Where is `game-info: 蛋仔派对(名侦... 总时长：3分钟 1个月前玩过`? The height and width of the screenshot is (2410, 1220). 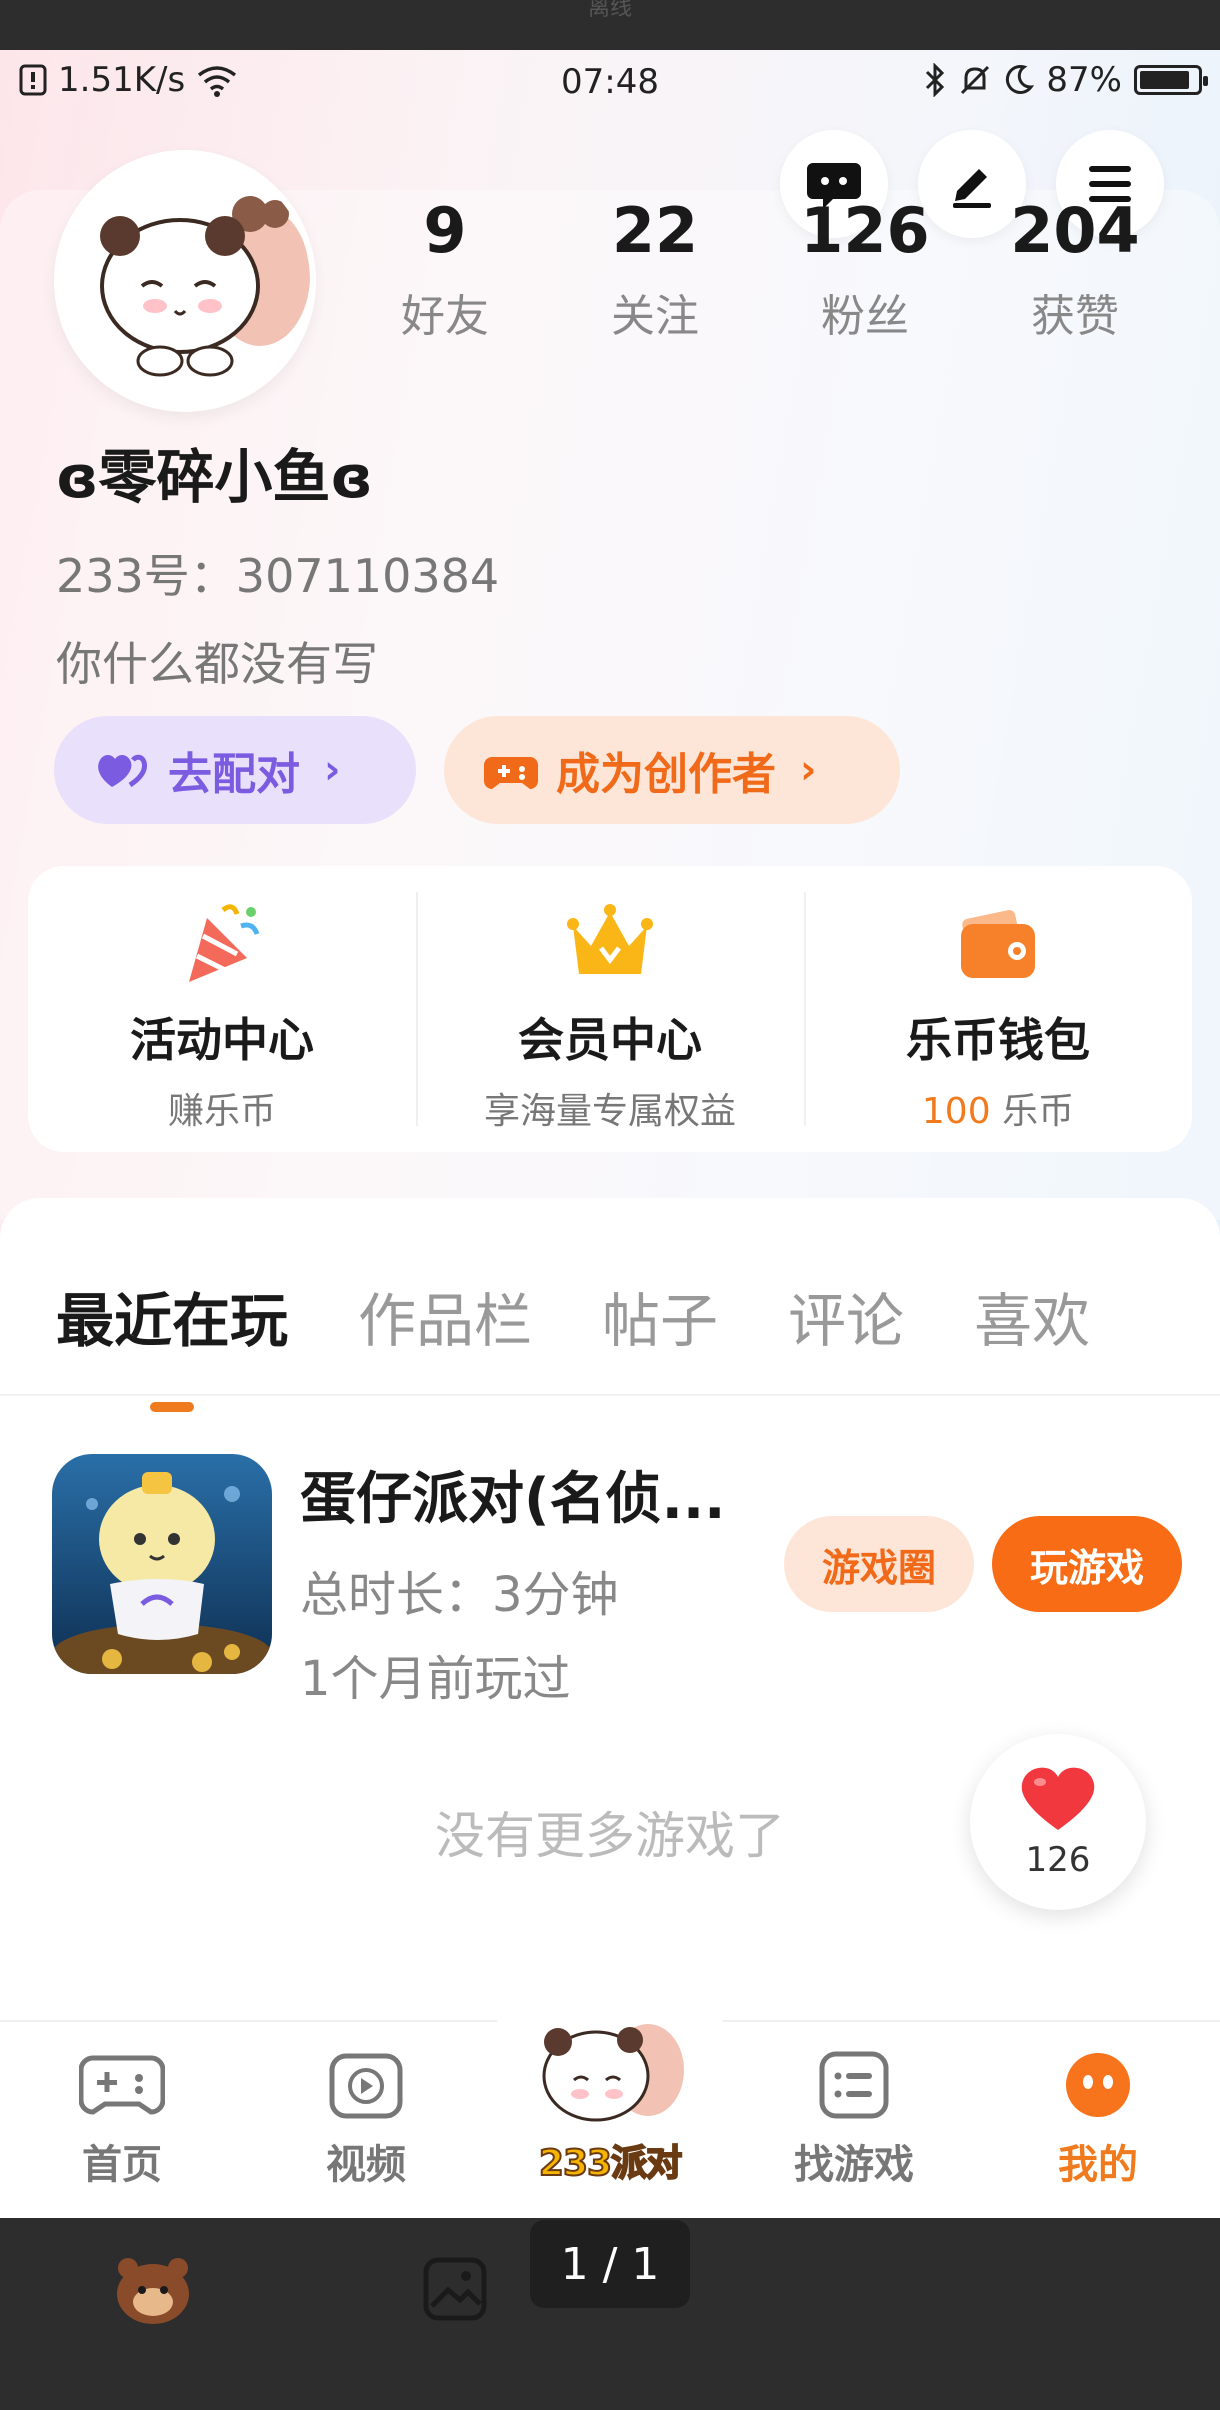 game-info: 蛋仔派对(名侦... 总时长：3分钟 1个月前玩过 is located at coordinates (512, 1581).